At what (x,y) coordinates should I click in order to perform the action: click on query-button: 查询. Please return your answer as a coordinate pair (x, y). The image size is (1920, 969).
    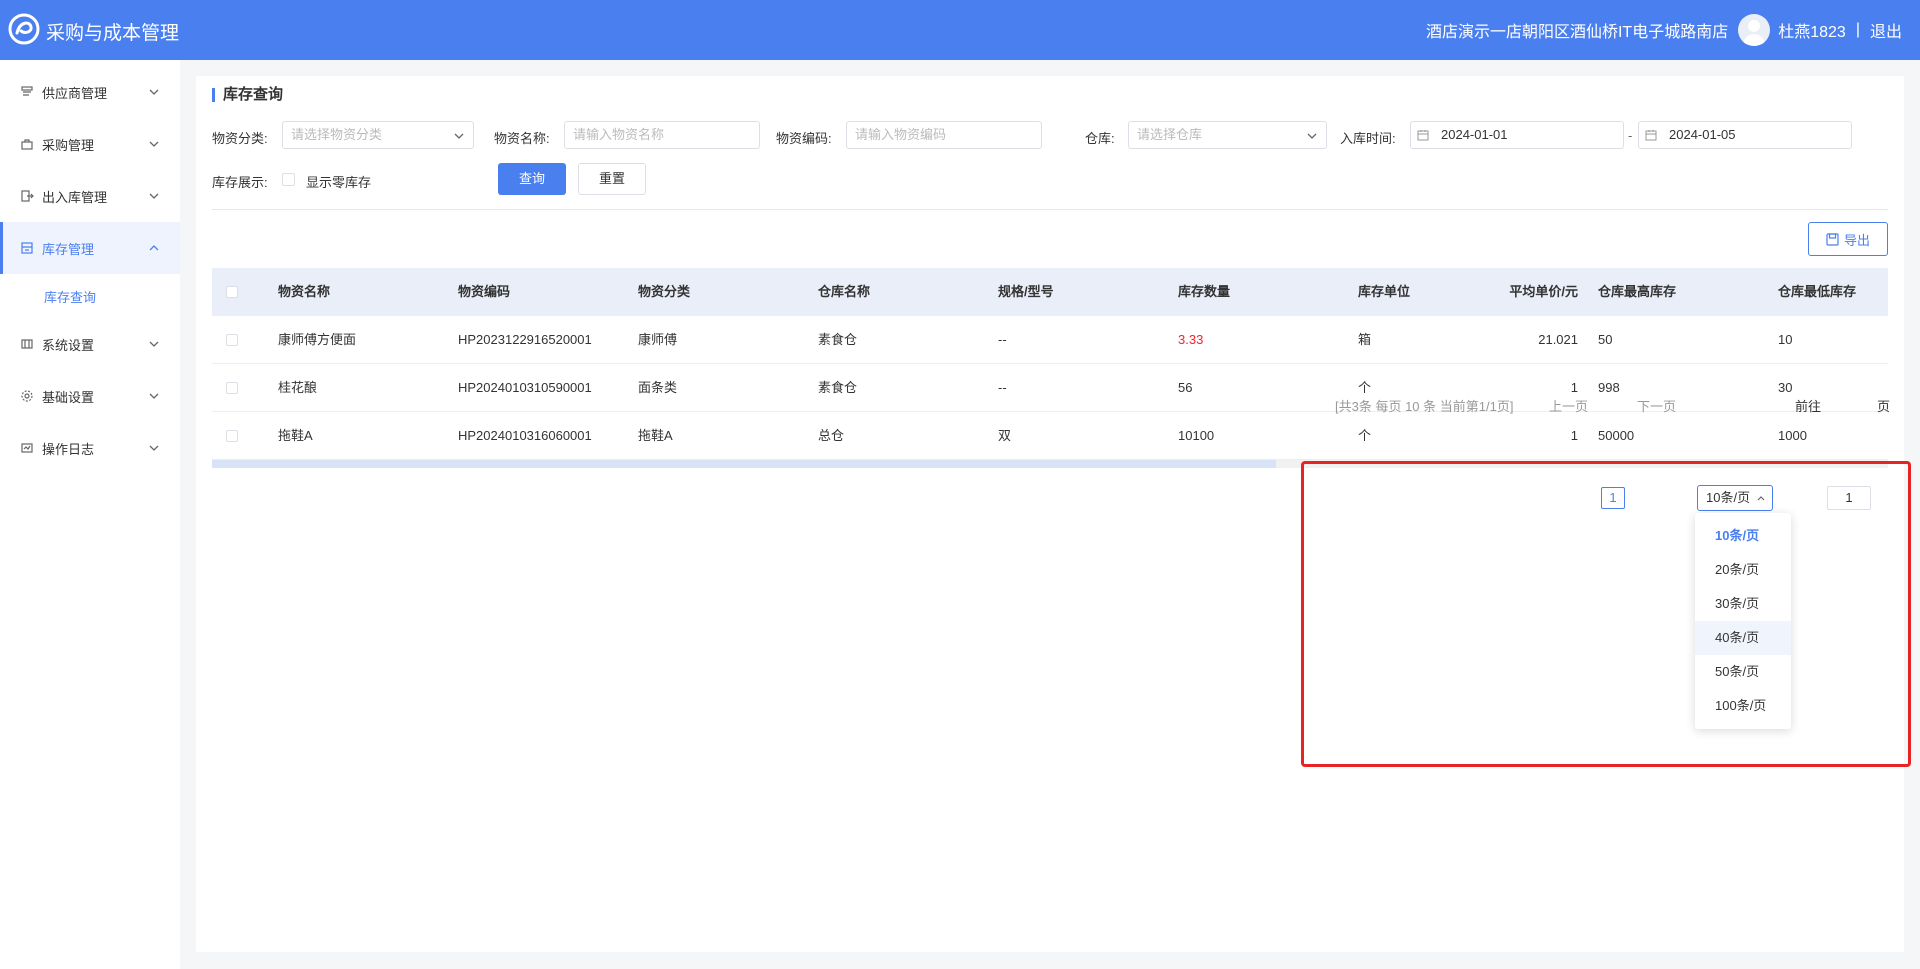
    Looking at the image, I should click on (532, 179).